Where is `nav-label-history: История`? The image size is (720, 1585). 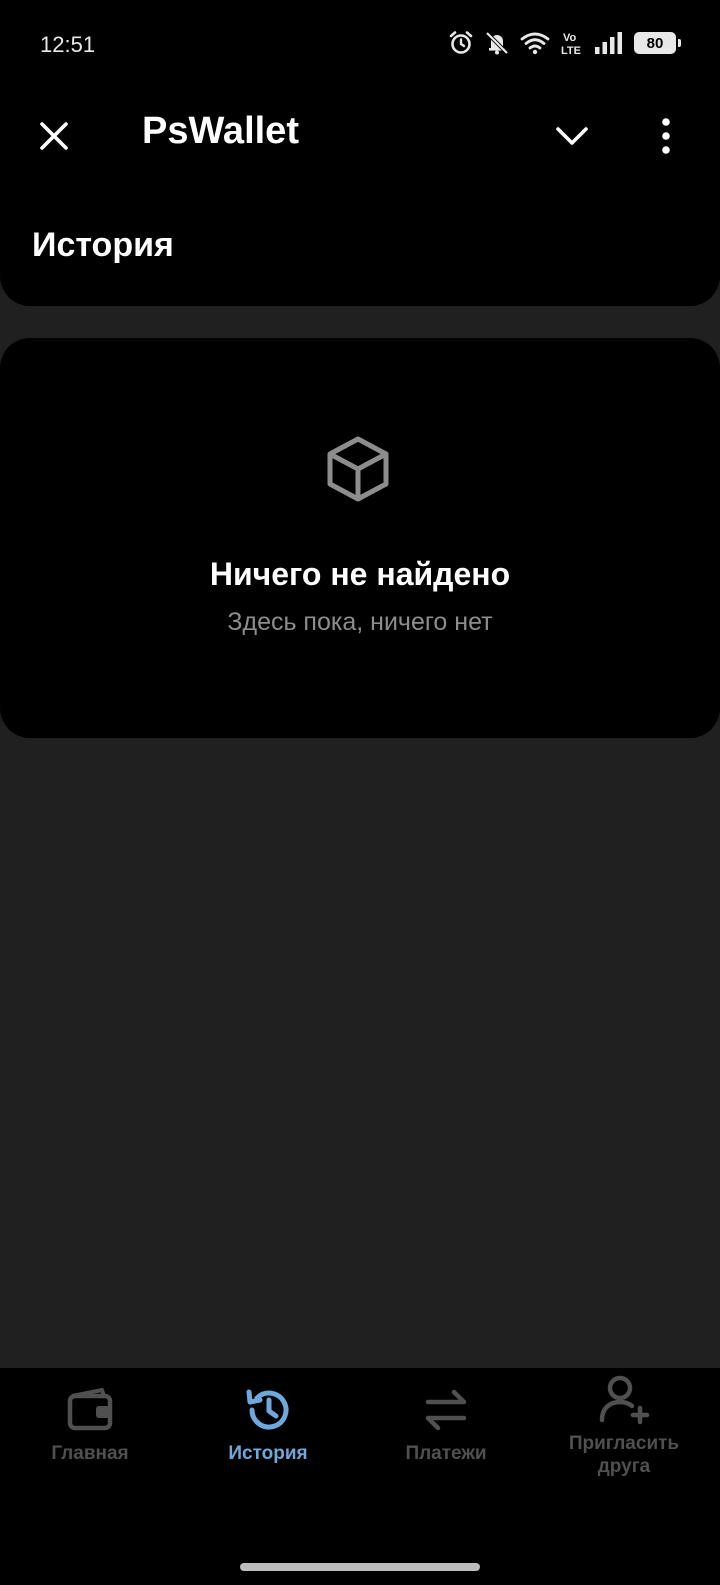
nav-label-history: История is located at coordinates (268, 1453).